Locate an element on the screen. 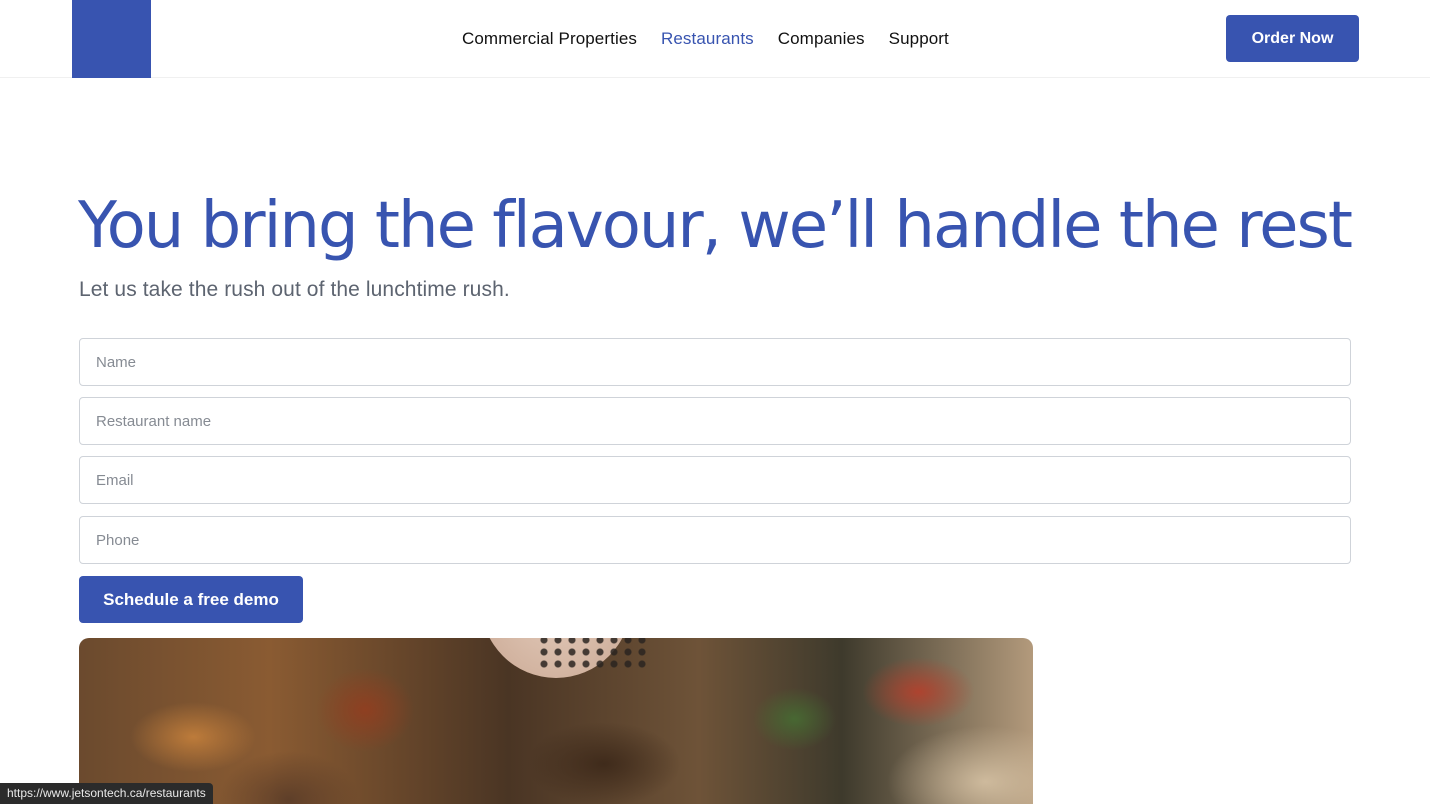 This screenshot has height=804, width=1430. strainer-holes-detail is located at coordinates (592, 654).